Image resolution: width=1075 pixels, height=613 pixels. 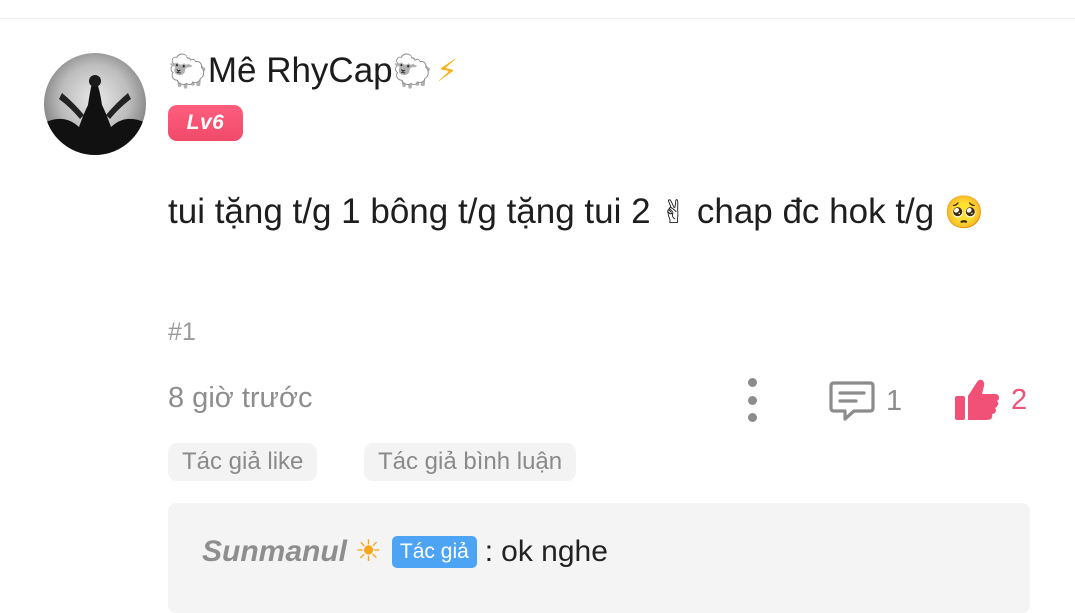 What do you see at coordinates (240, 398) in the screenshot?
I see `comment-timestamp: 8 giờ trước` at bounding box center [240, 398].